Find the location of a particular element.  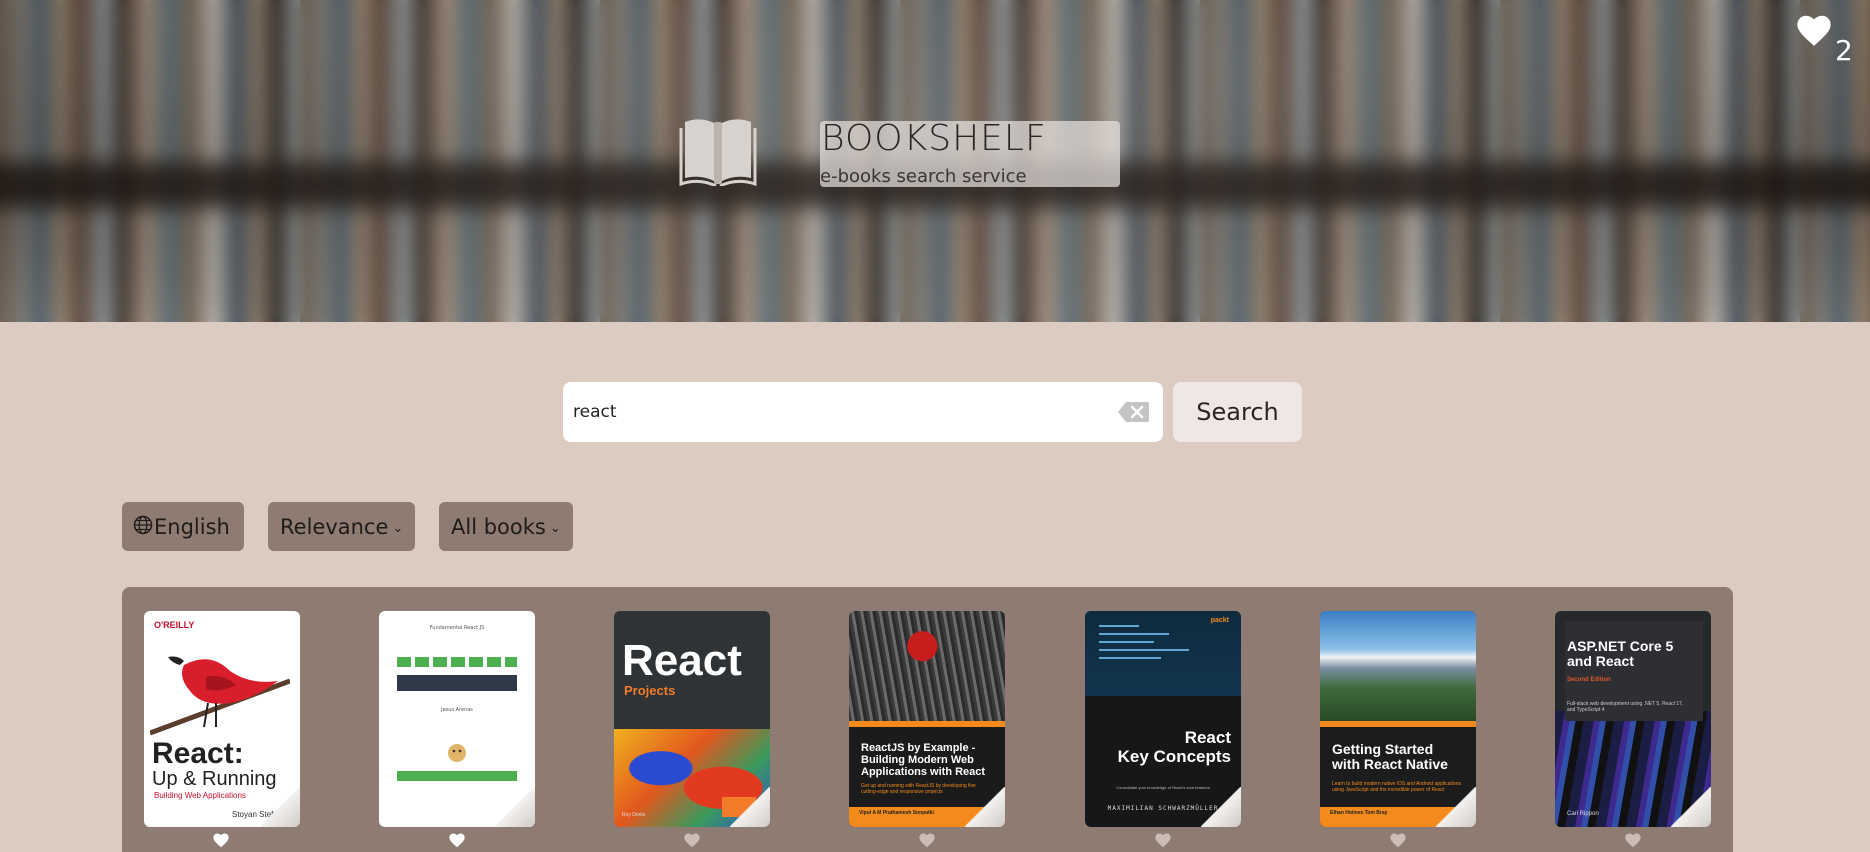

search-box is located at coordinates (863, 412).